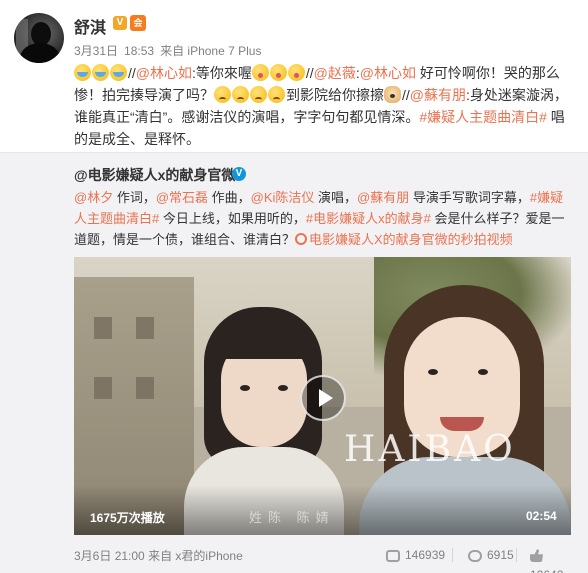 The image size is (588, 573). Describe the element at coordinates (93, 197) in the screenshot. I see `mention-link: @林夕` at that location.